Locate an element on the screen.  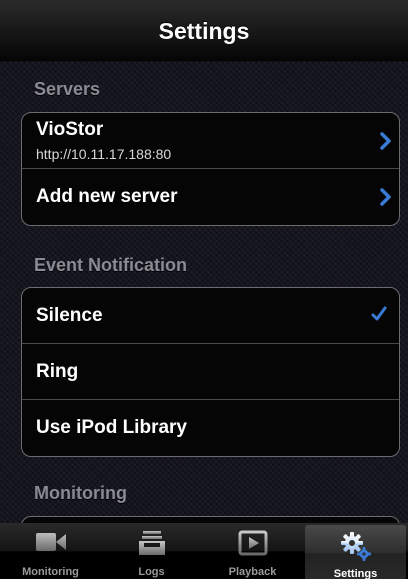
add-new-server-row: Add new server is located at coordinates (210, 197).